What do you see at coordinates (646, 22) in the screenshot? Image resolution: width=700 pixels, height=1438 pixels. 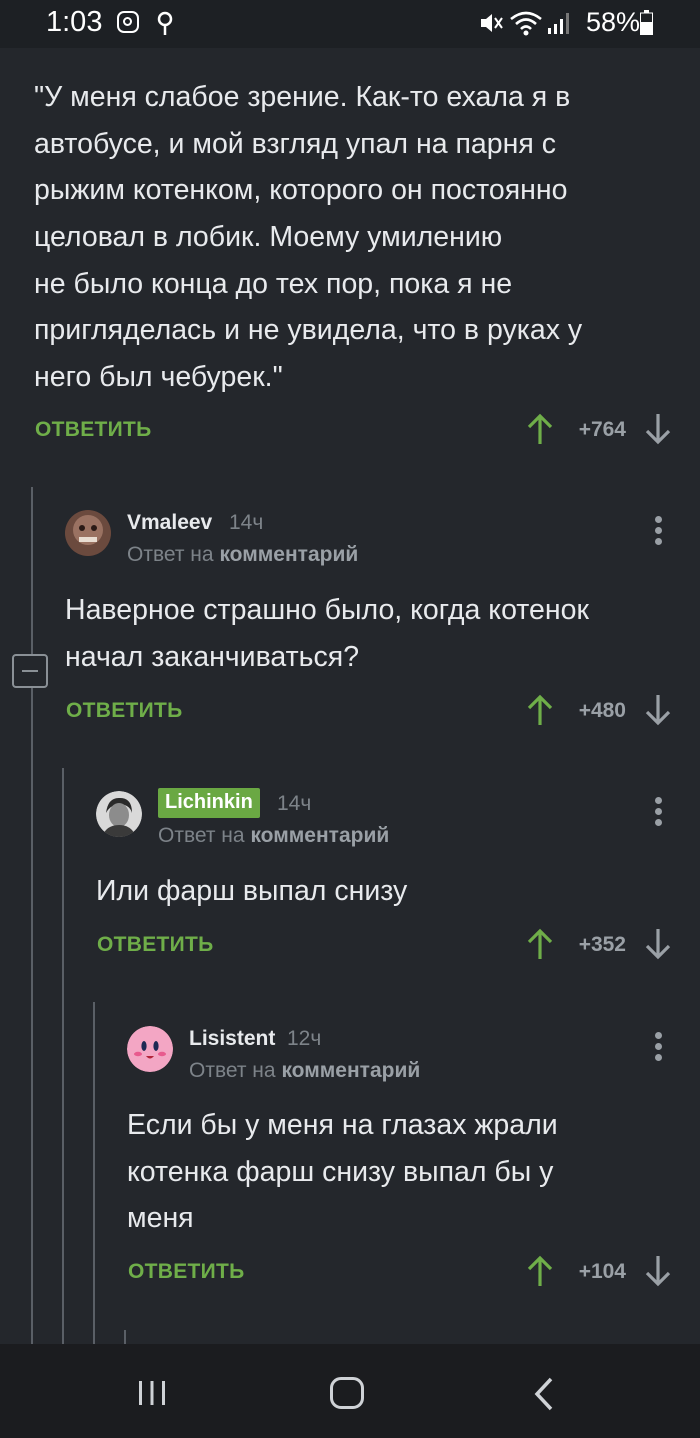 I see `battery-icon` at bounding box center [646, 22].